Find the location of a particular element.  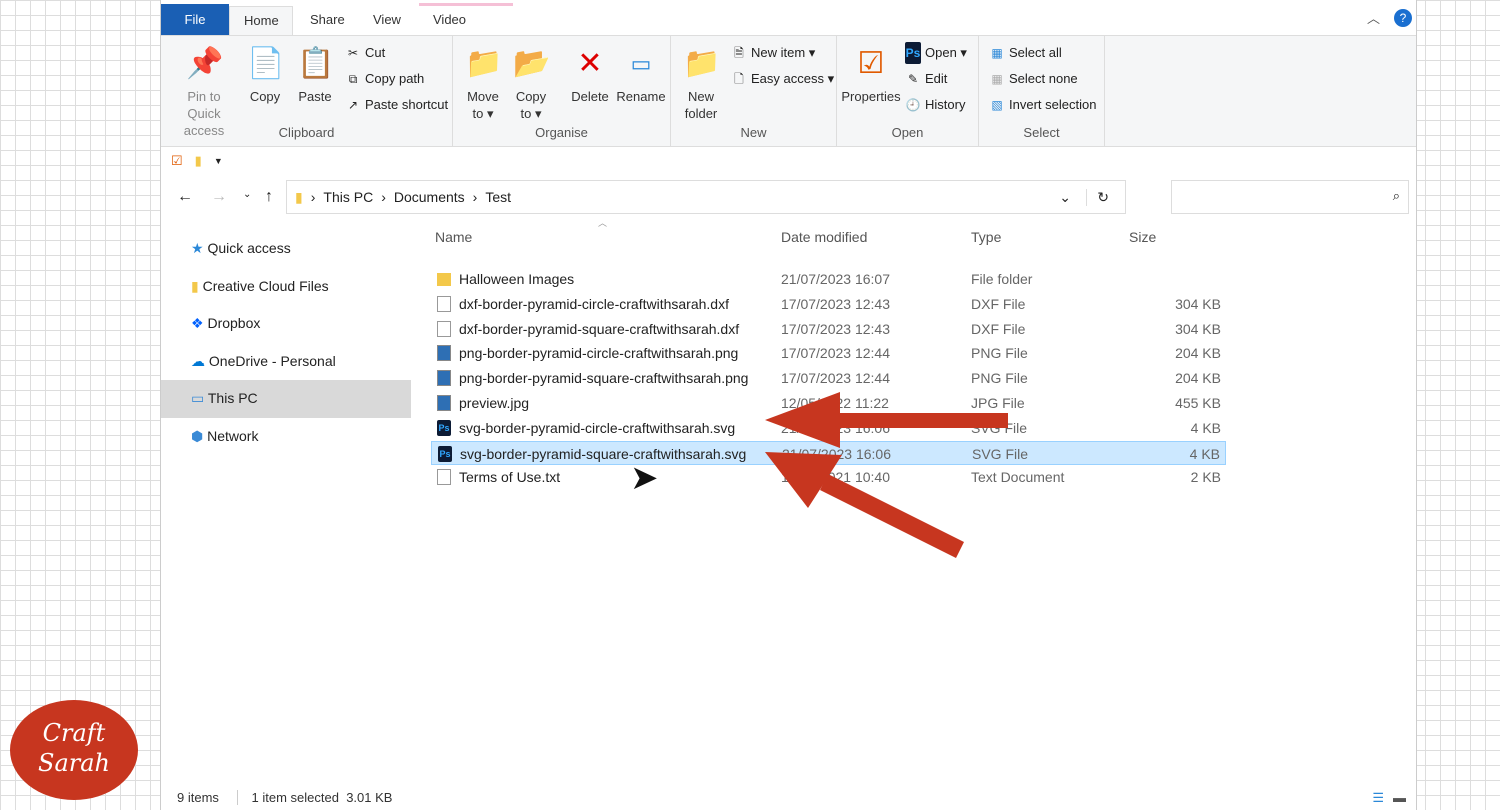

annotation-arrows is located at coordinates (886, 475).